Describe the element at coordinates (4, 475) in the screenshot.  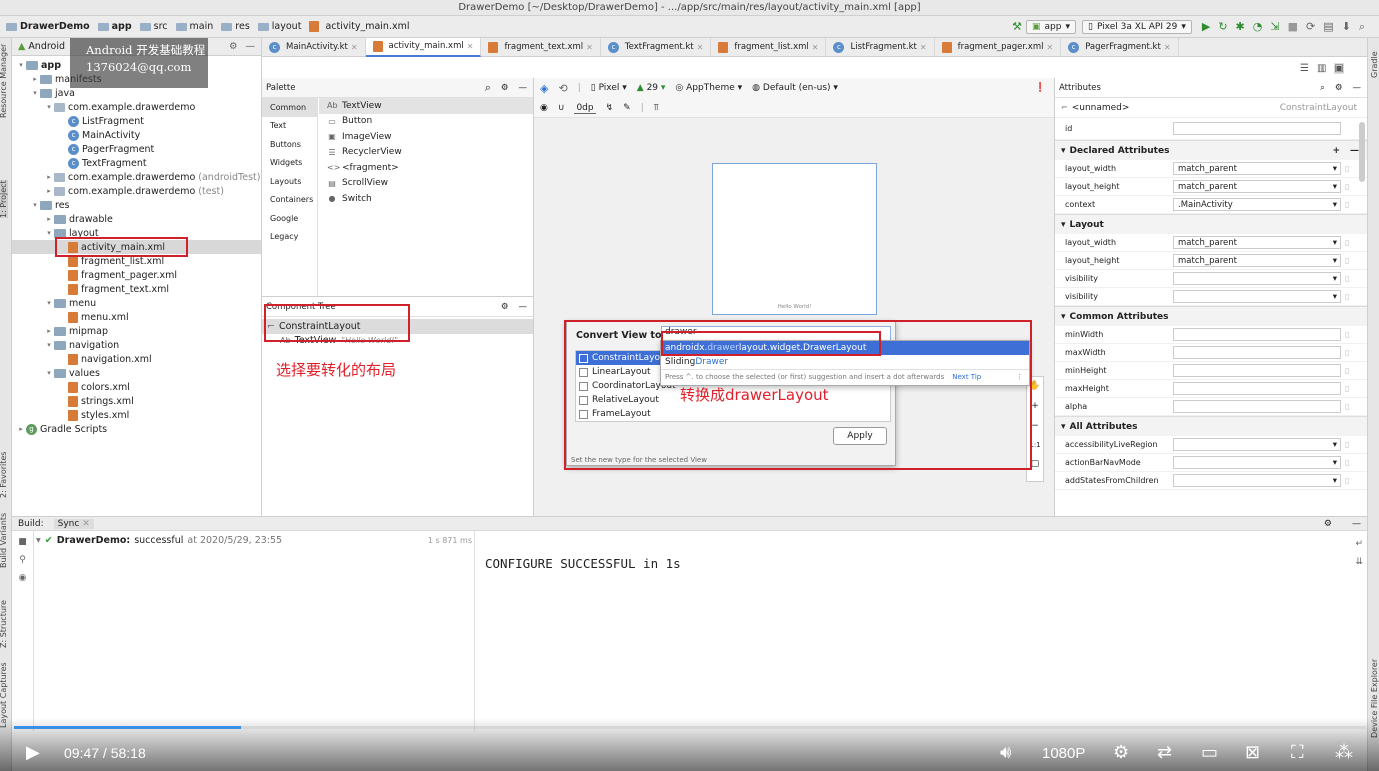
I see `side-tab-favorites: 2: Favorites` at that location.